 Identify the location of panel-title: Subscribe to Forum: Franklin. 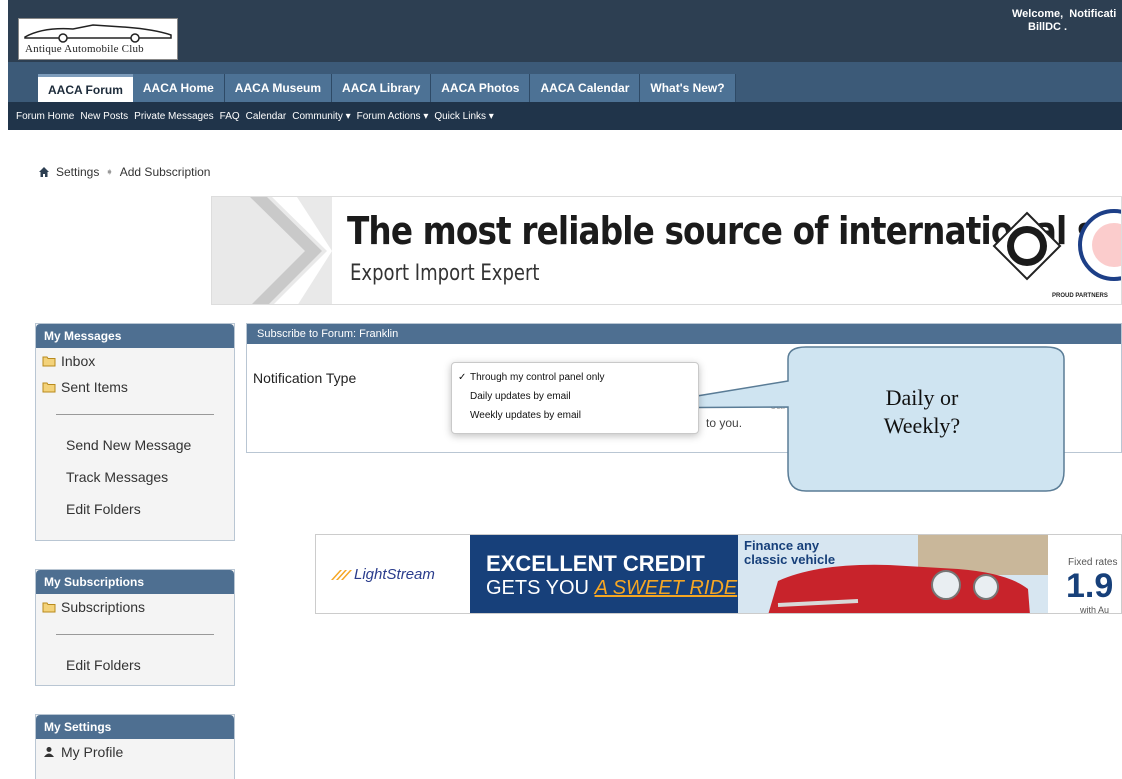
(684, 334).